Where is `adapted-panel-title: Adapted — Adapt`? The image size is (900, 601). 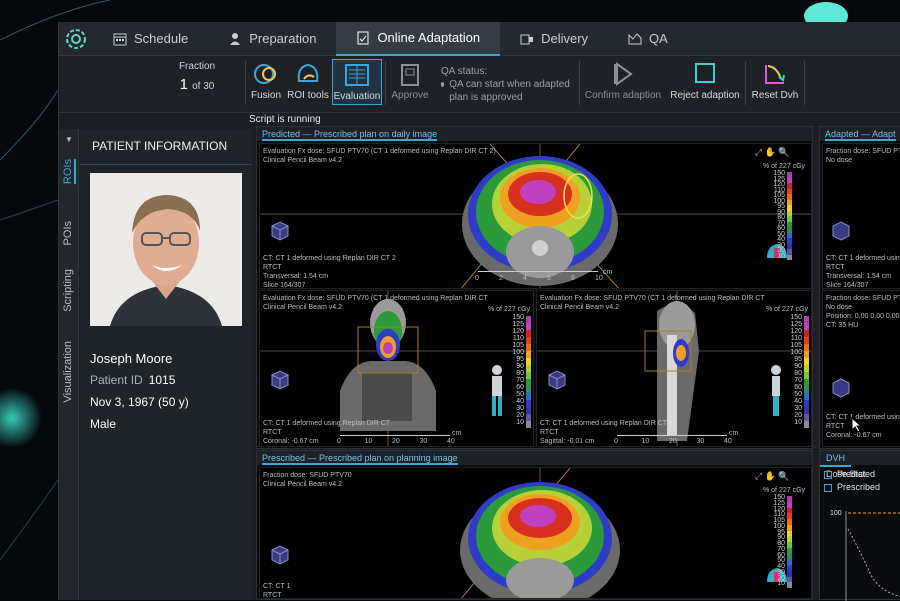
adapted-panel-title: Adapted — Adapt is located at coordinates (860, 134).